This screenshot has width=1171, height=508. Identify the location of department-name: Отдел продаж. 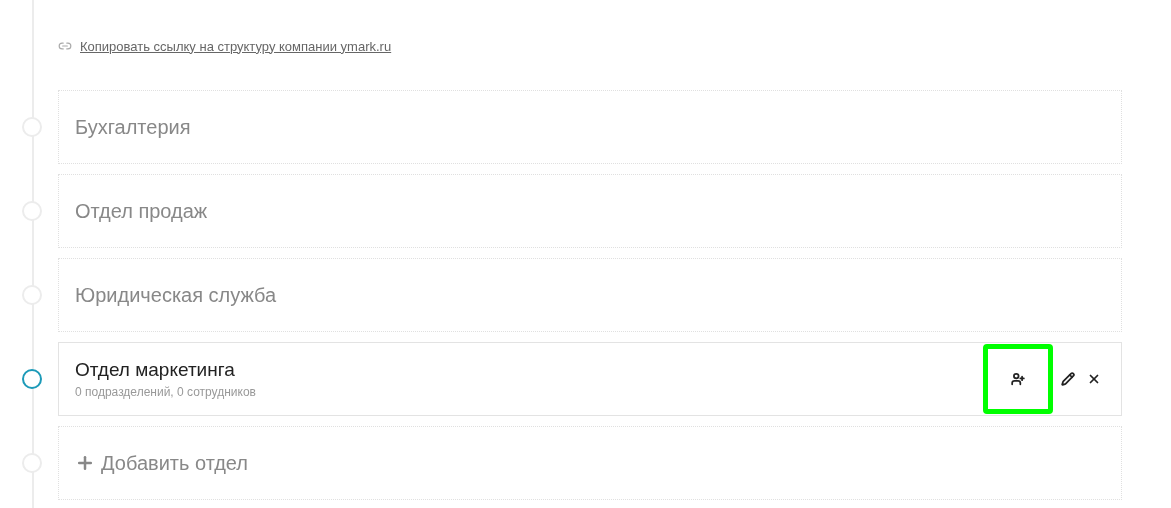
(141, 211).